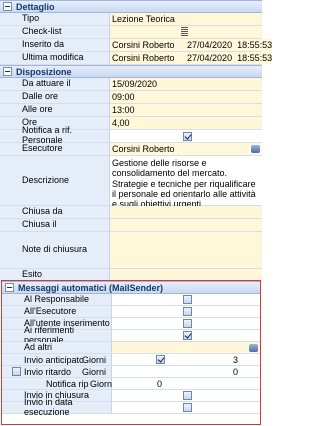 This screenshot has width=320, height=426. Describe the element at coordinates (186, 359) in the screenshot. I see `anticipato-value: 3` at that location.